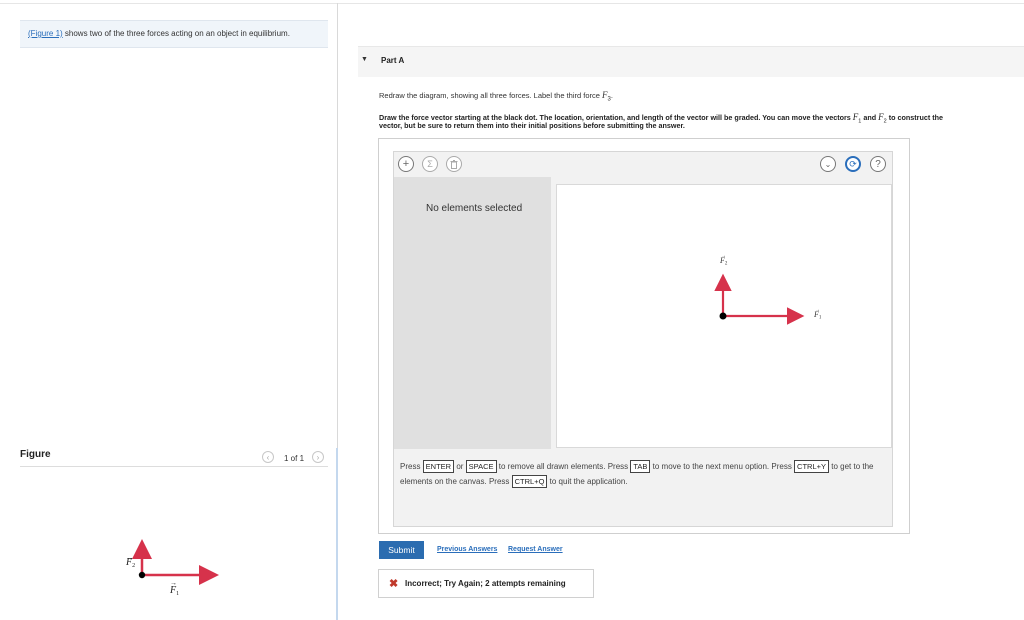 This screenshot has width=1024, height=620. Describe the element at coordinates (394, 584) in the screenshot. I see `incorrect-icon: ✖` at that location.